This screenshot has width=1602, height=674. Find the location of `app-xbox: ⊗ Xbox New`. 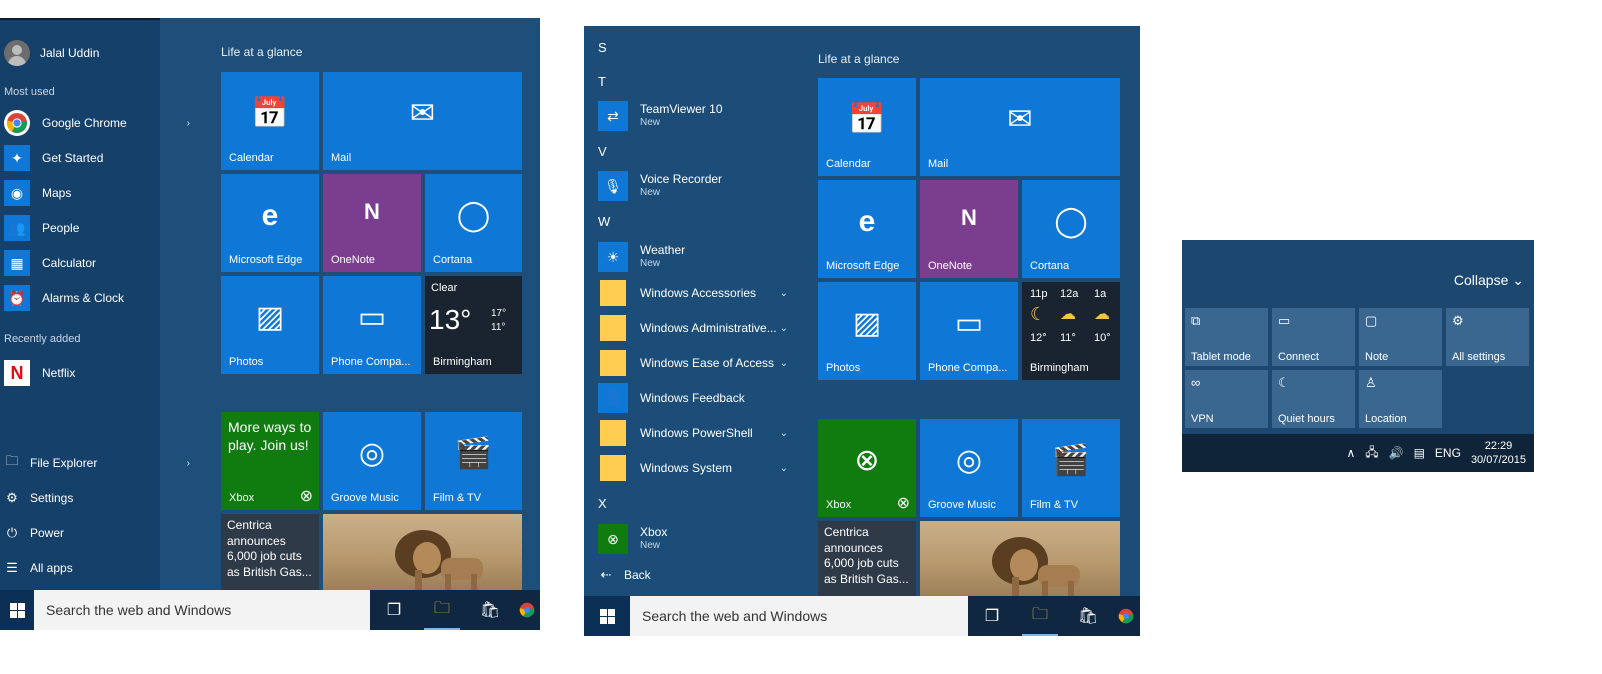

app-xbox: ⊗ Xbox New is located at coordinates (693, 539).